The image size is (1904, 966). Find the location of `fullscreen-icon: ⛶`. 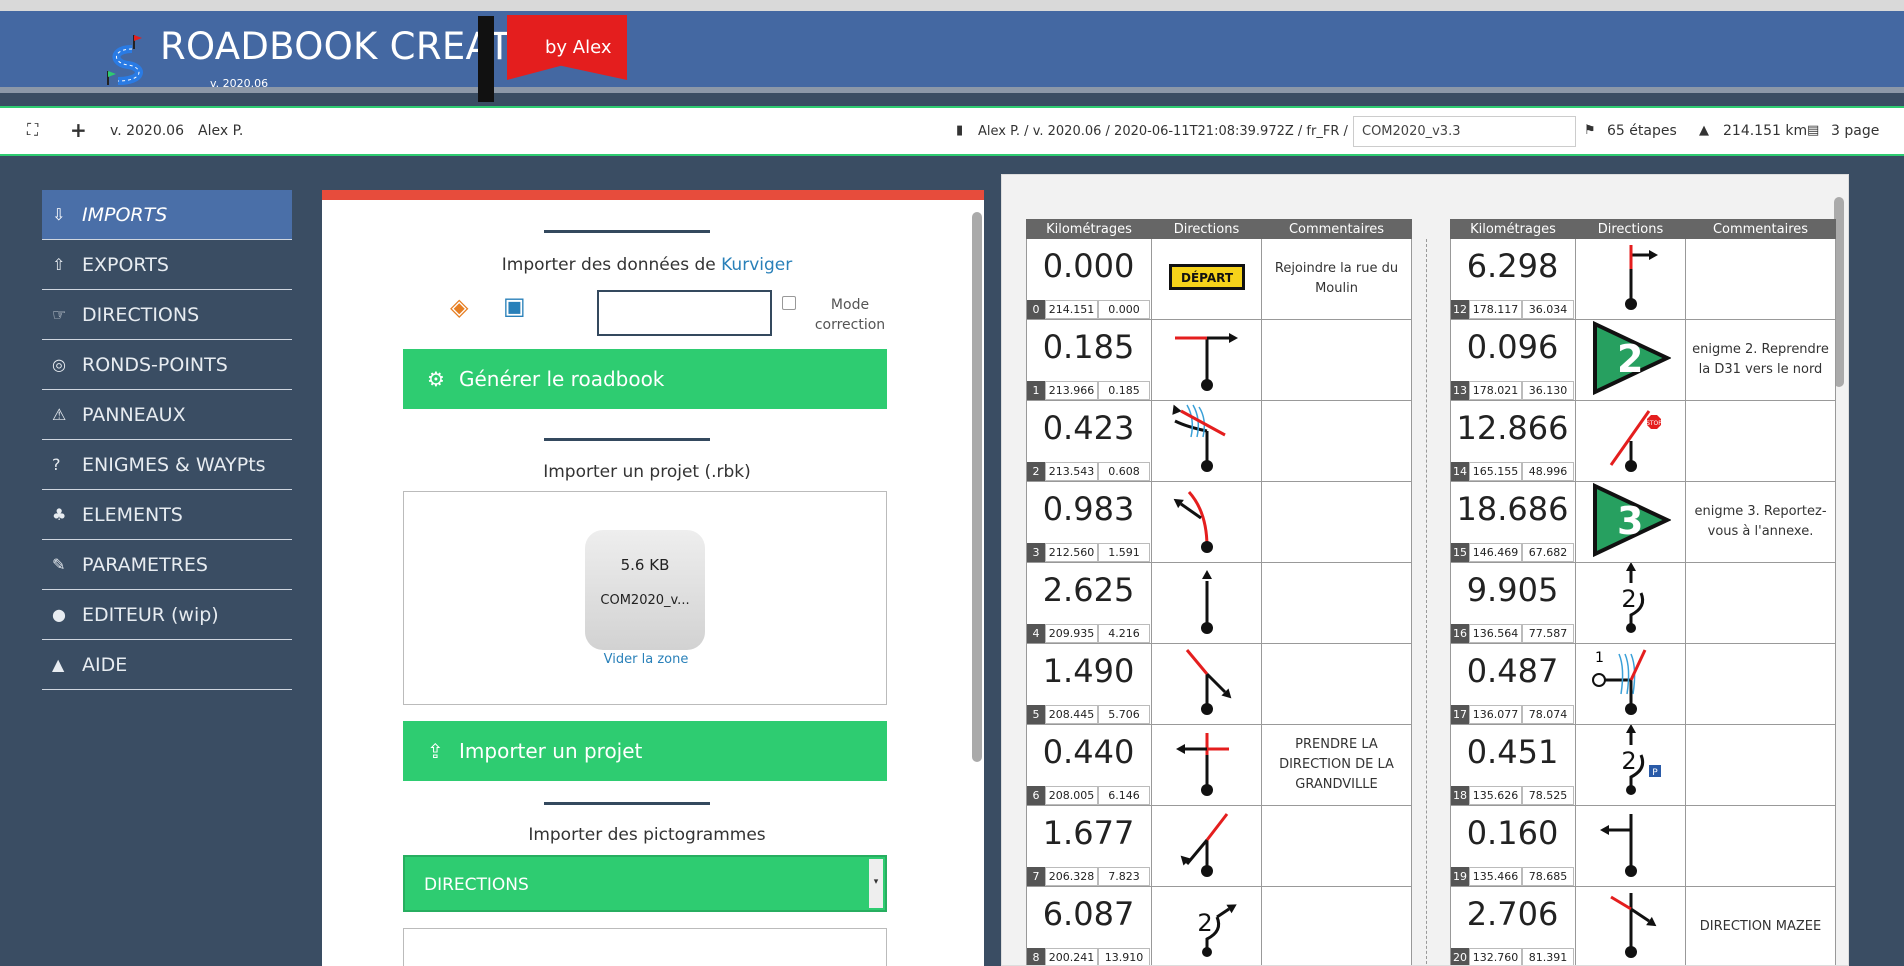

fullscreen-icon: ⛶ is located at coordinates (32, 130).